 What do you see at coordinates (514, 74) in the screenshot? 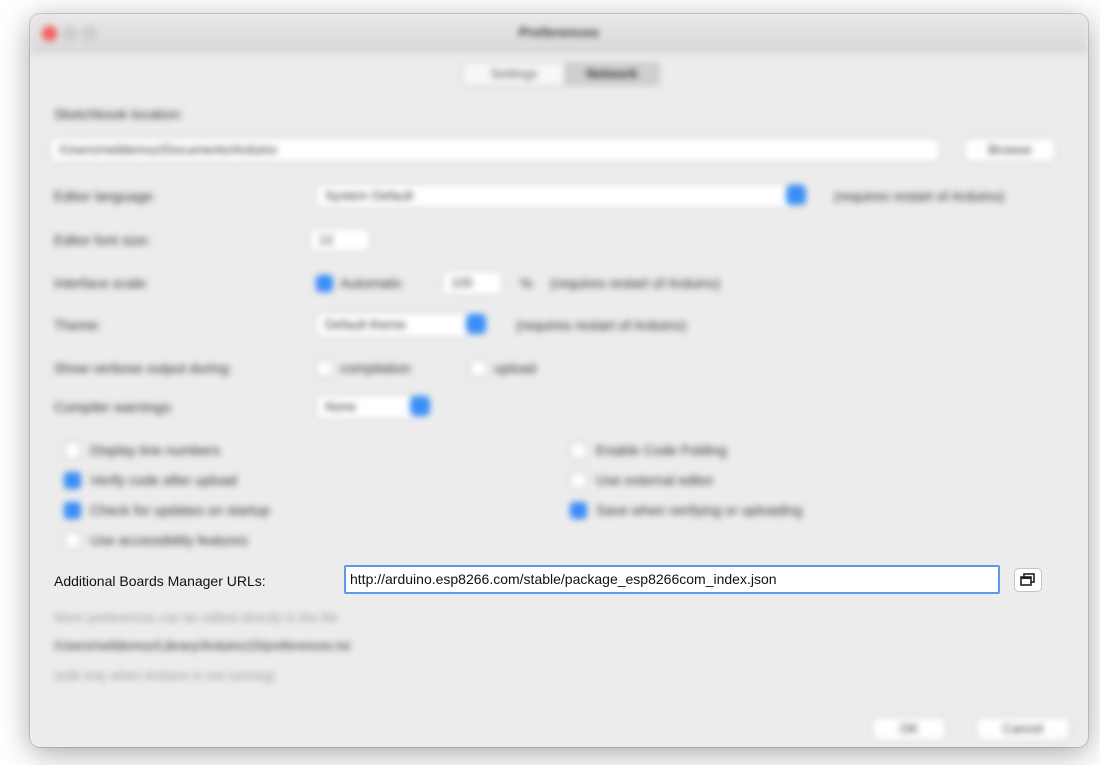
I see `tab-settings: Settings` at bounding box center [514, 74].